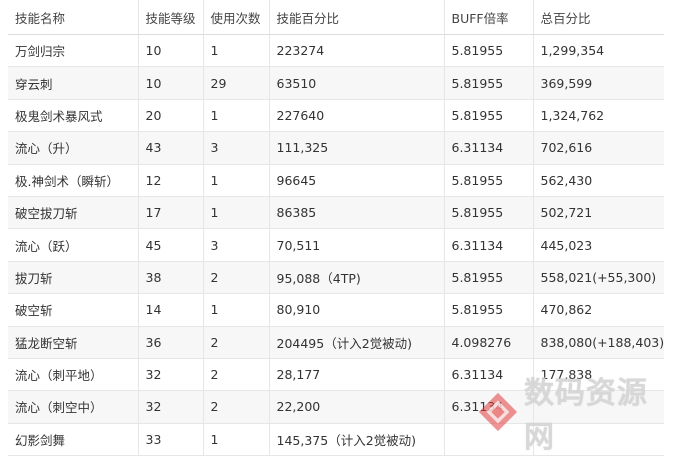 This screenshot has width=678, height=456. What do you see at coordinates (598, 310) in the screenshot?
I see `cell-total-percent: 470,862` at bounding box center [598, 310].